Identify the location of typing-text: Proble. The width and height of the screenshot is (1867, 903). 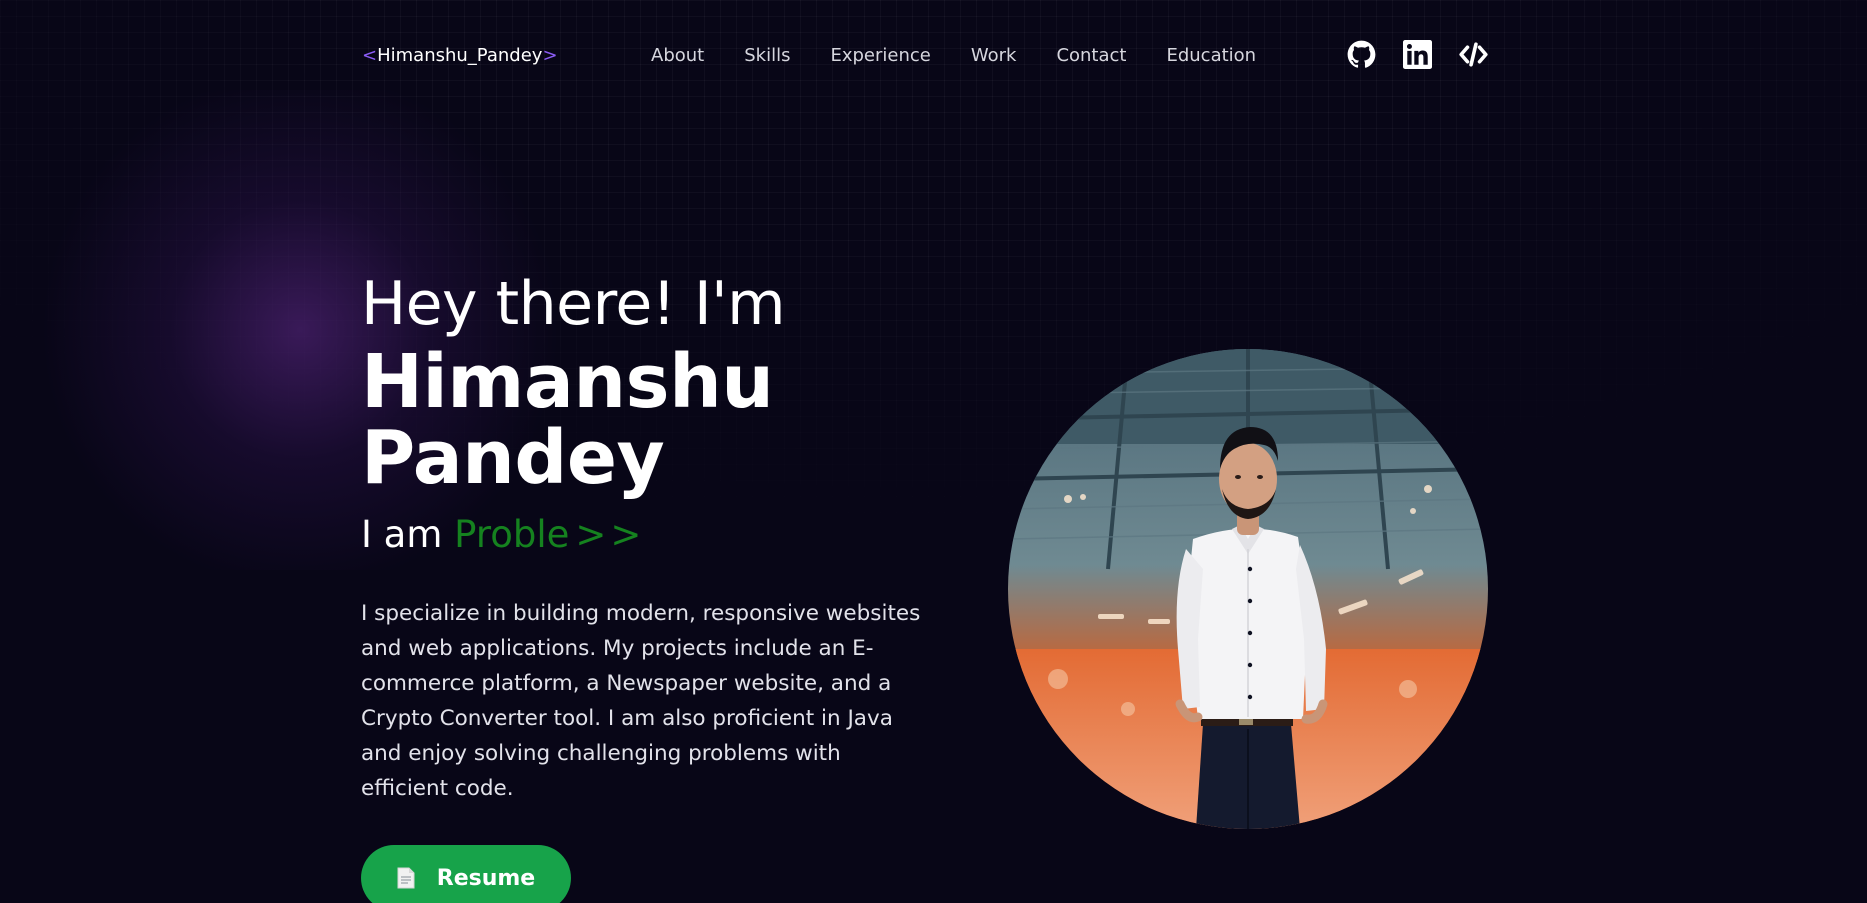
(512, 534).